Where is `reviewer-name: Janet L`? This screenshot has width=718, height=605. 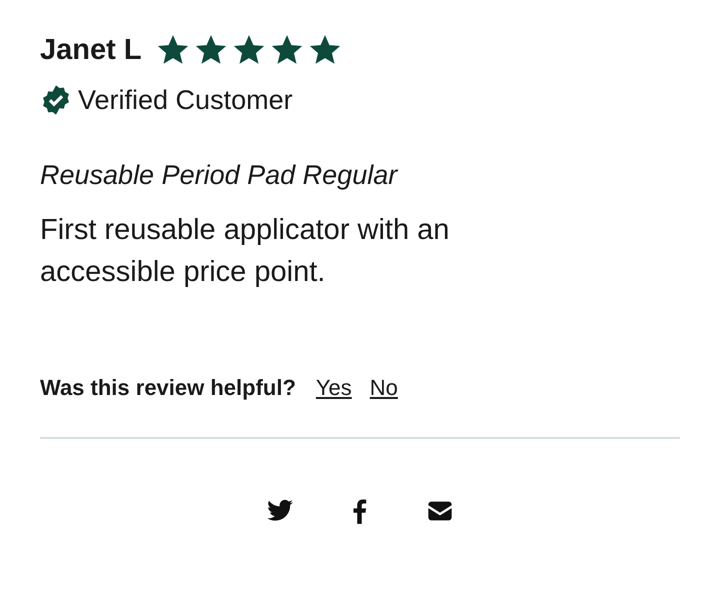
reviewer-name: Janet L is located at coordinates (91, 50).